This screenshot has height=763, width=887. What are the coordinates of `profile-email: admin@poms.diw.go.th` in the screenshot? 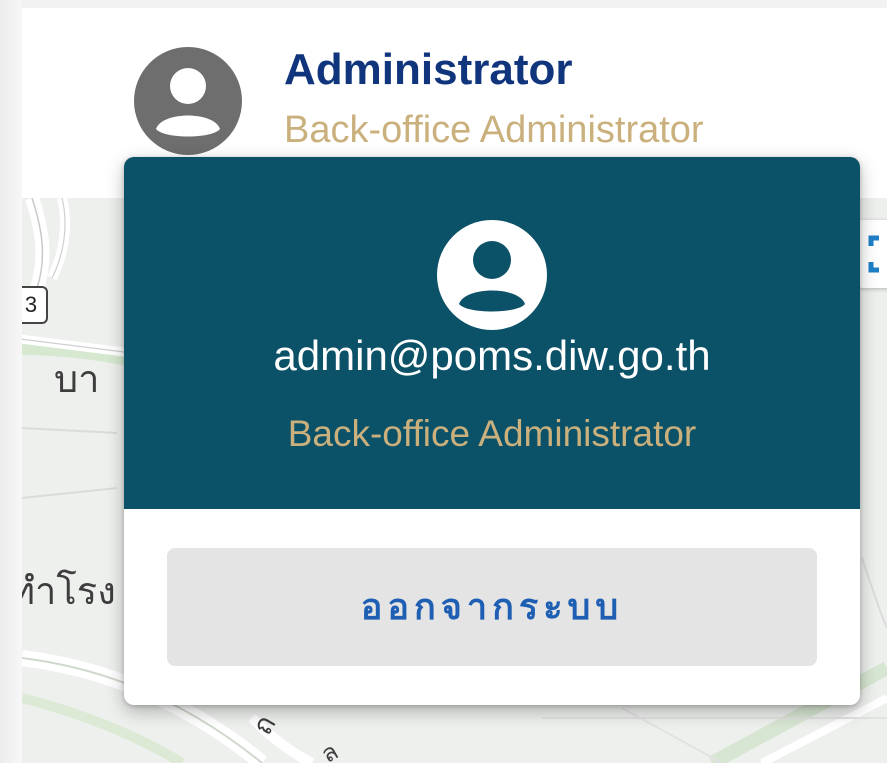 It's located at (492, 355).